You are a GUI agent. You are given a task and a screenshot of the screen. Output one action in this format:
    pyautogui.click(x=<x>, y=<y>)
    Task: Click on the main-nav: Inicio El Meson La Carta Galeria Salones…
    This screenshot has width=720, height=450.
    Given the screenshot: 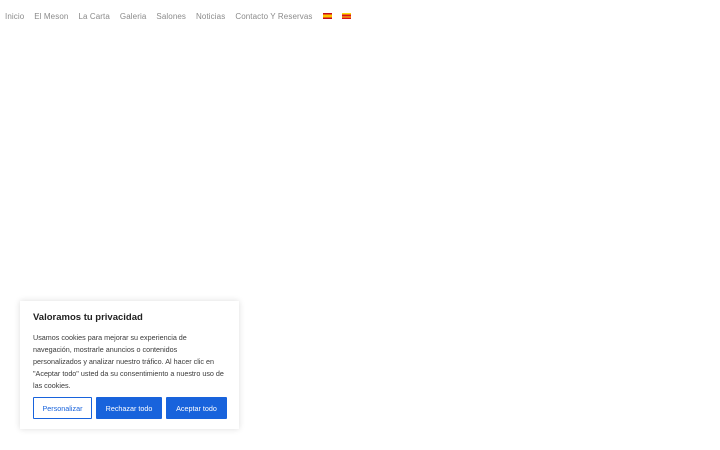 What is the action you would take?
    pyautogui.click(x=183, y=16)
    